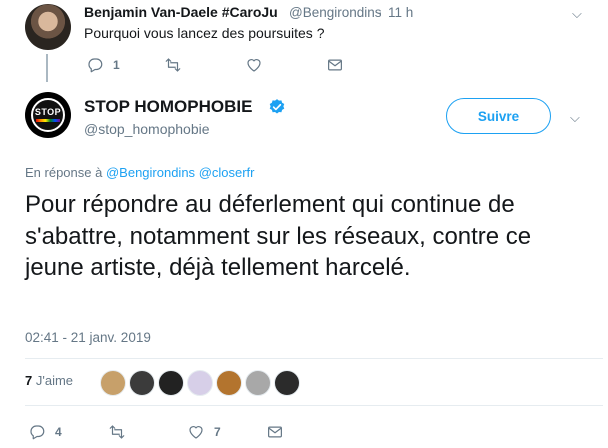 Image resolution: width=608 pixels, height=448 pixels. Describe the element at coordinates (47, 68) in the screenshot. I see `thread-connector` at that location.